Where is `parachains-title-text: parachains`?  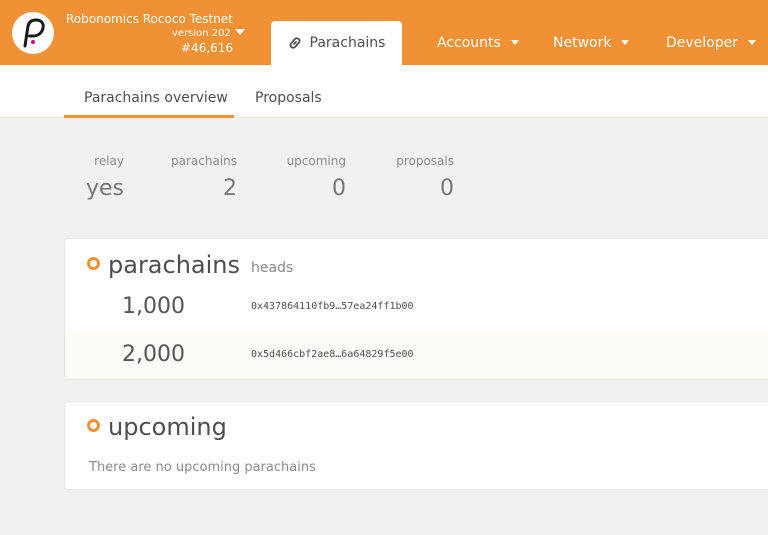 parachains-title-text: parachains is located at coordinates (174, 265).